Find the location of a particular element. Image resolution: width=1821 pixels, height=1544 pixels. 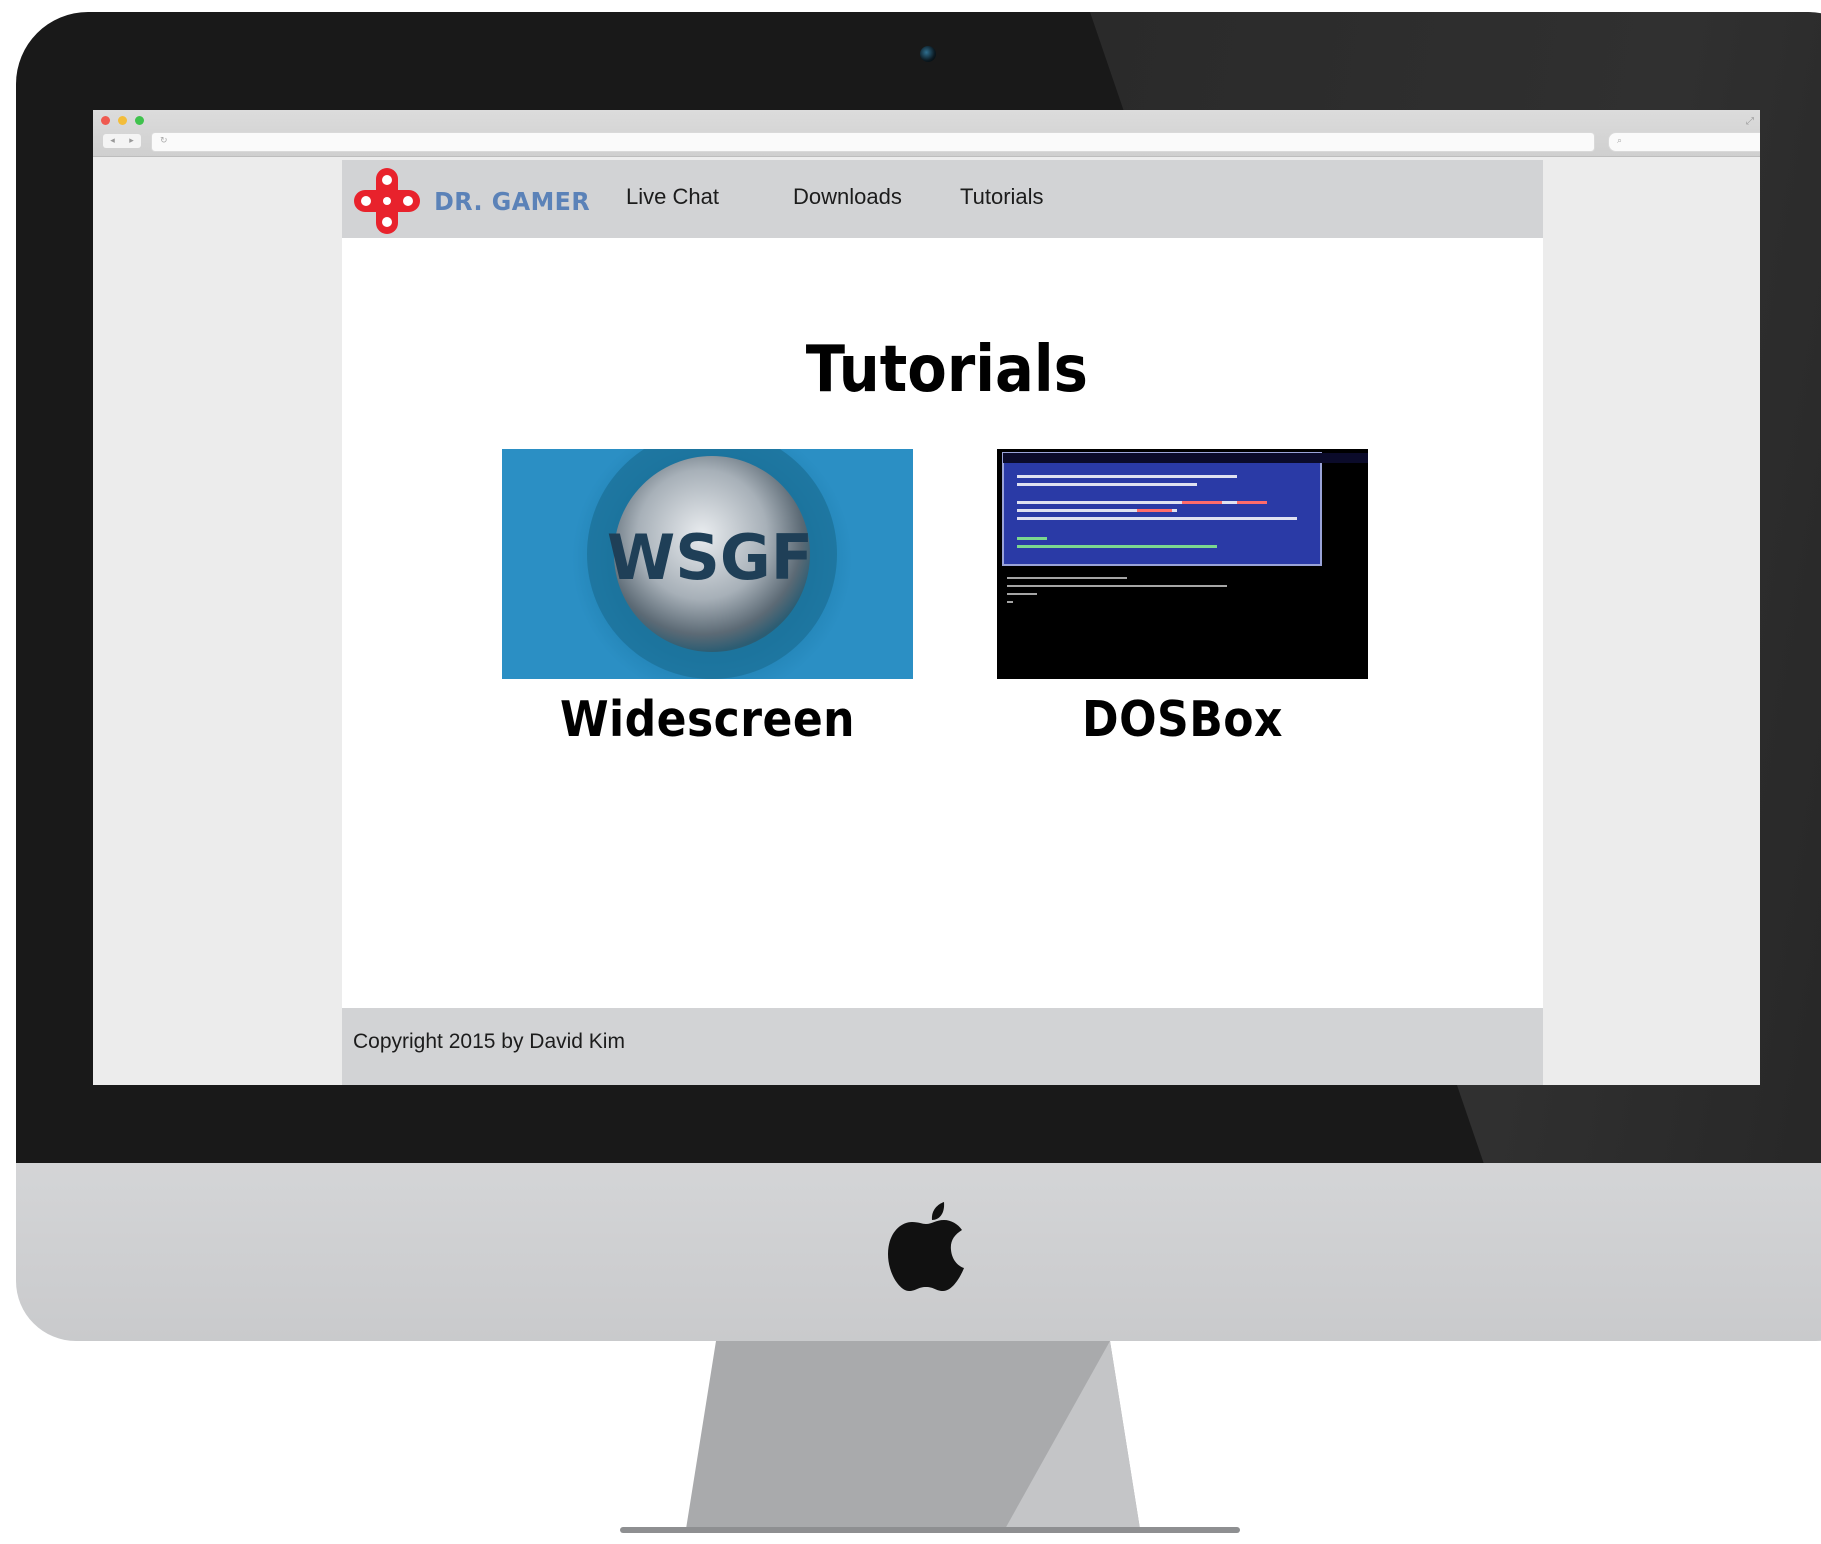

browser-search-field: ⌕ is located at coordinates (1684, 142).